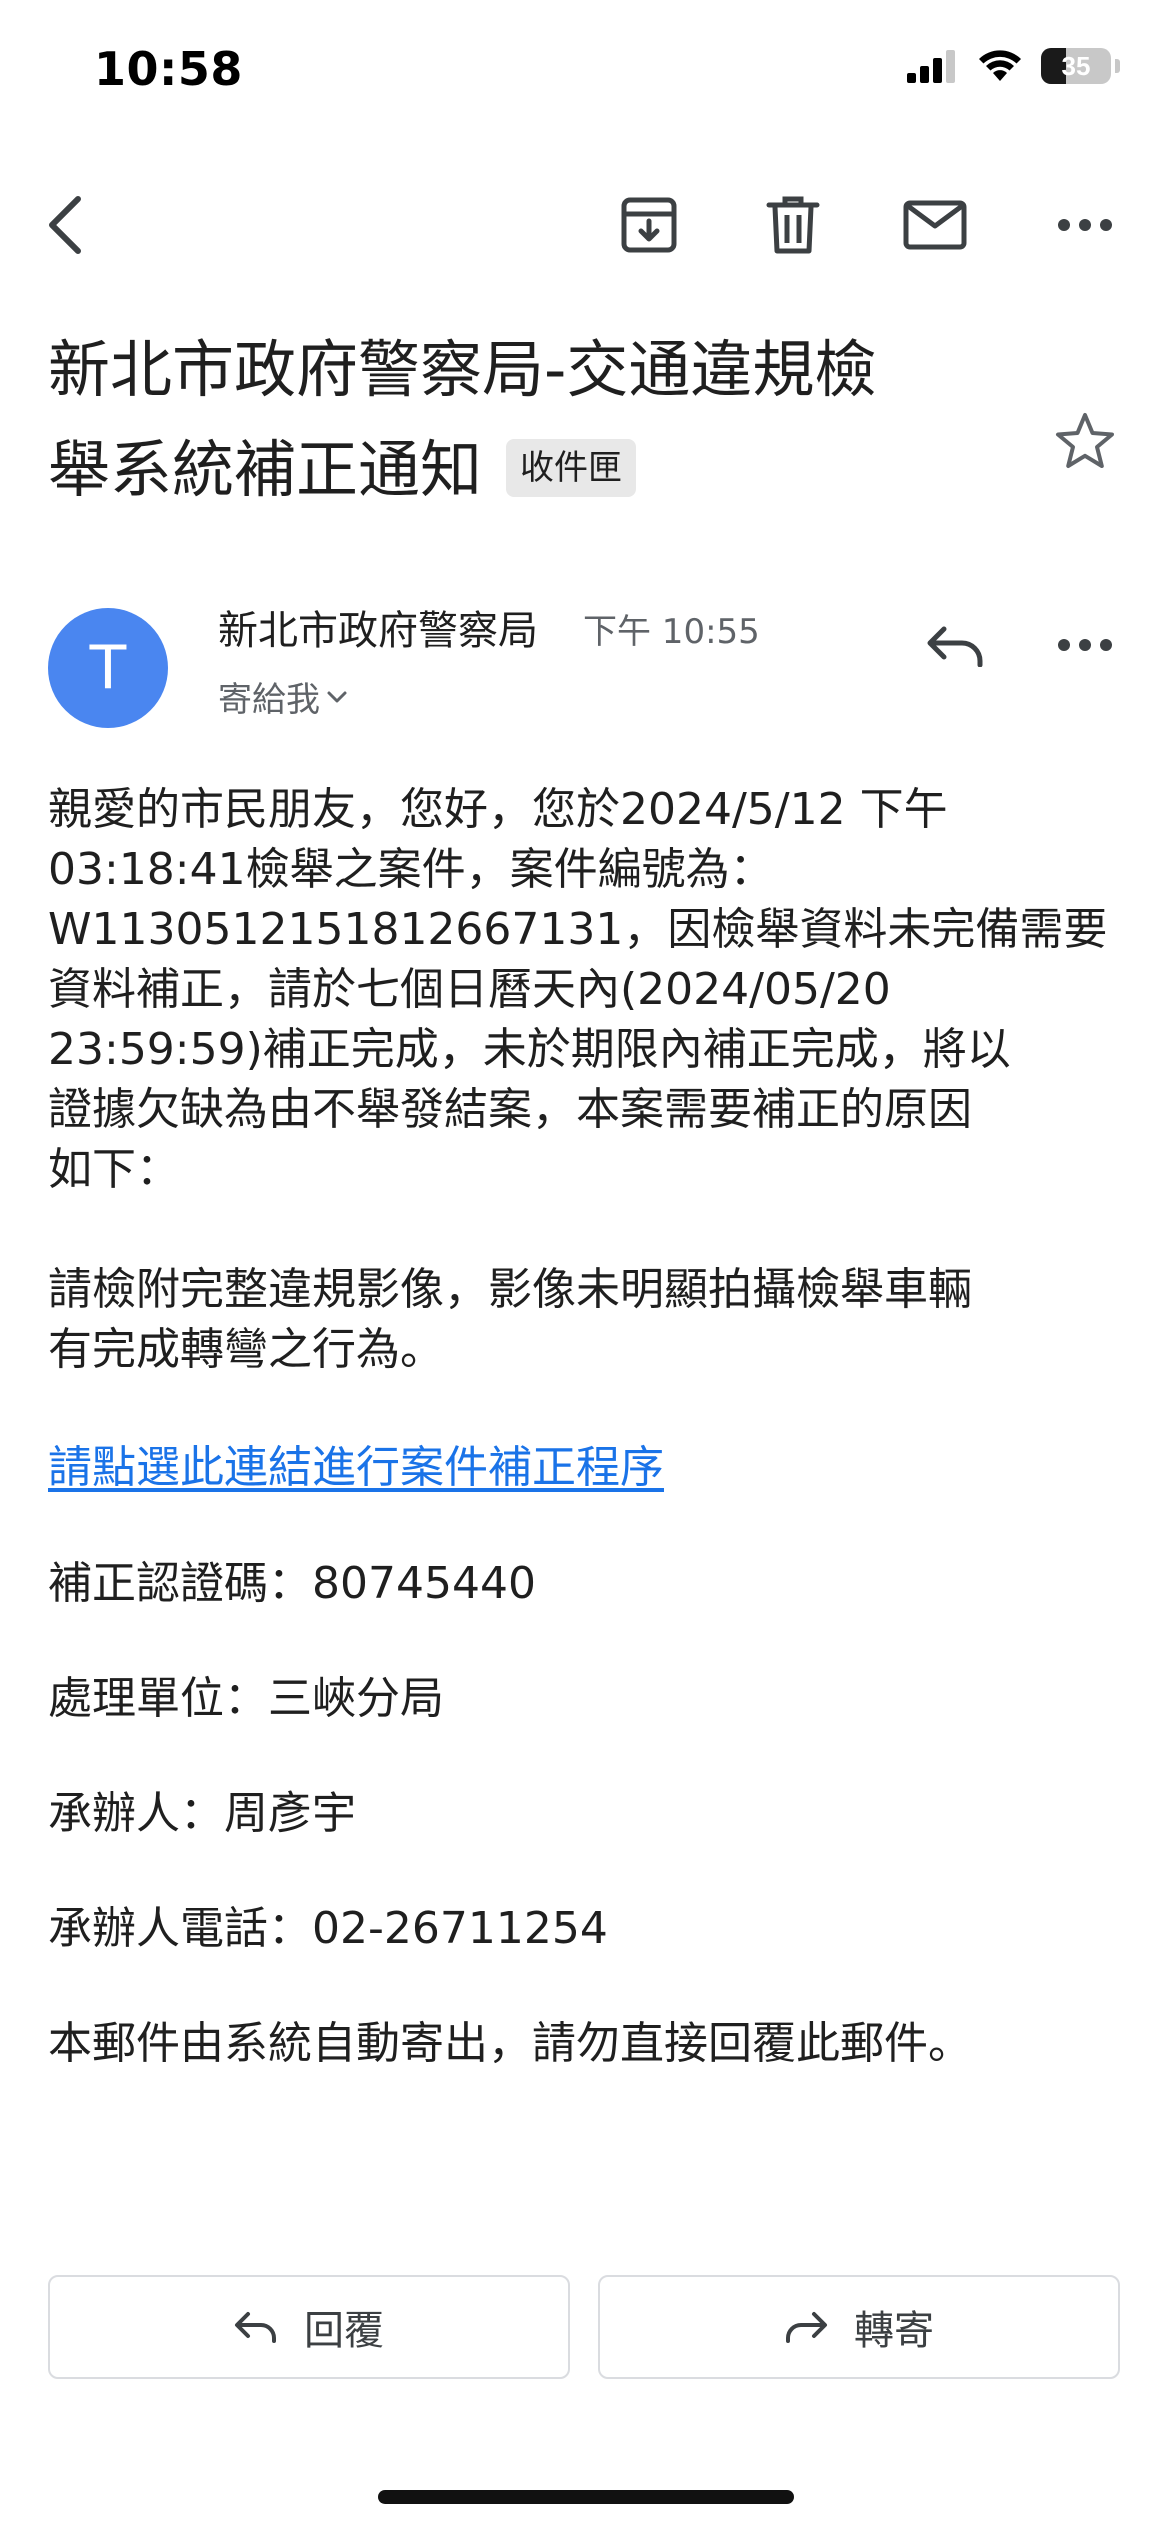  I want to click on reason-paragraph: 請檢附完整違規影像，影像未明顯拍攝檢舉車輛 有完成轉彎之行為。, so click(588, 1320).